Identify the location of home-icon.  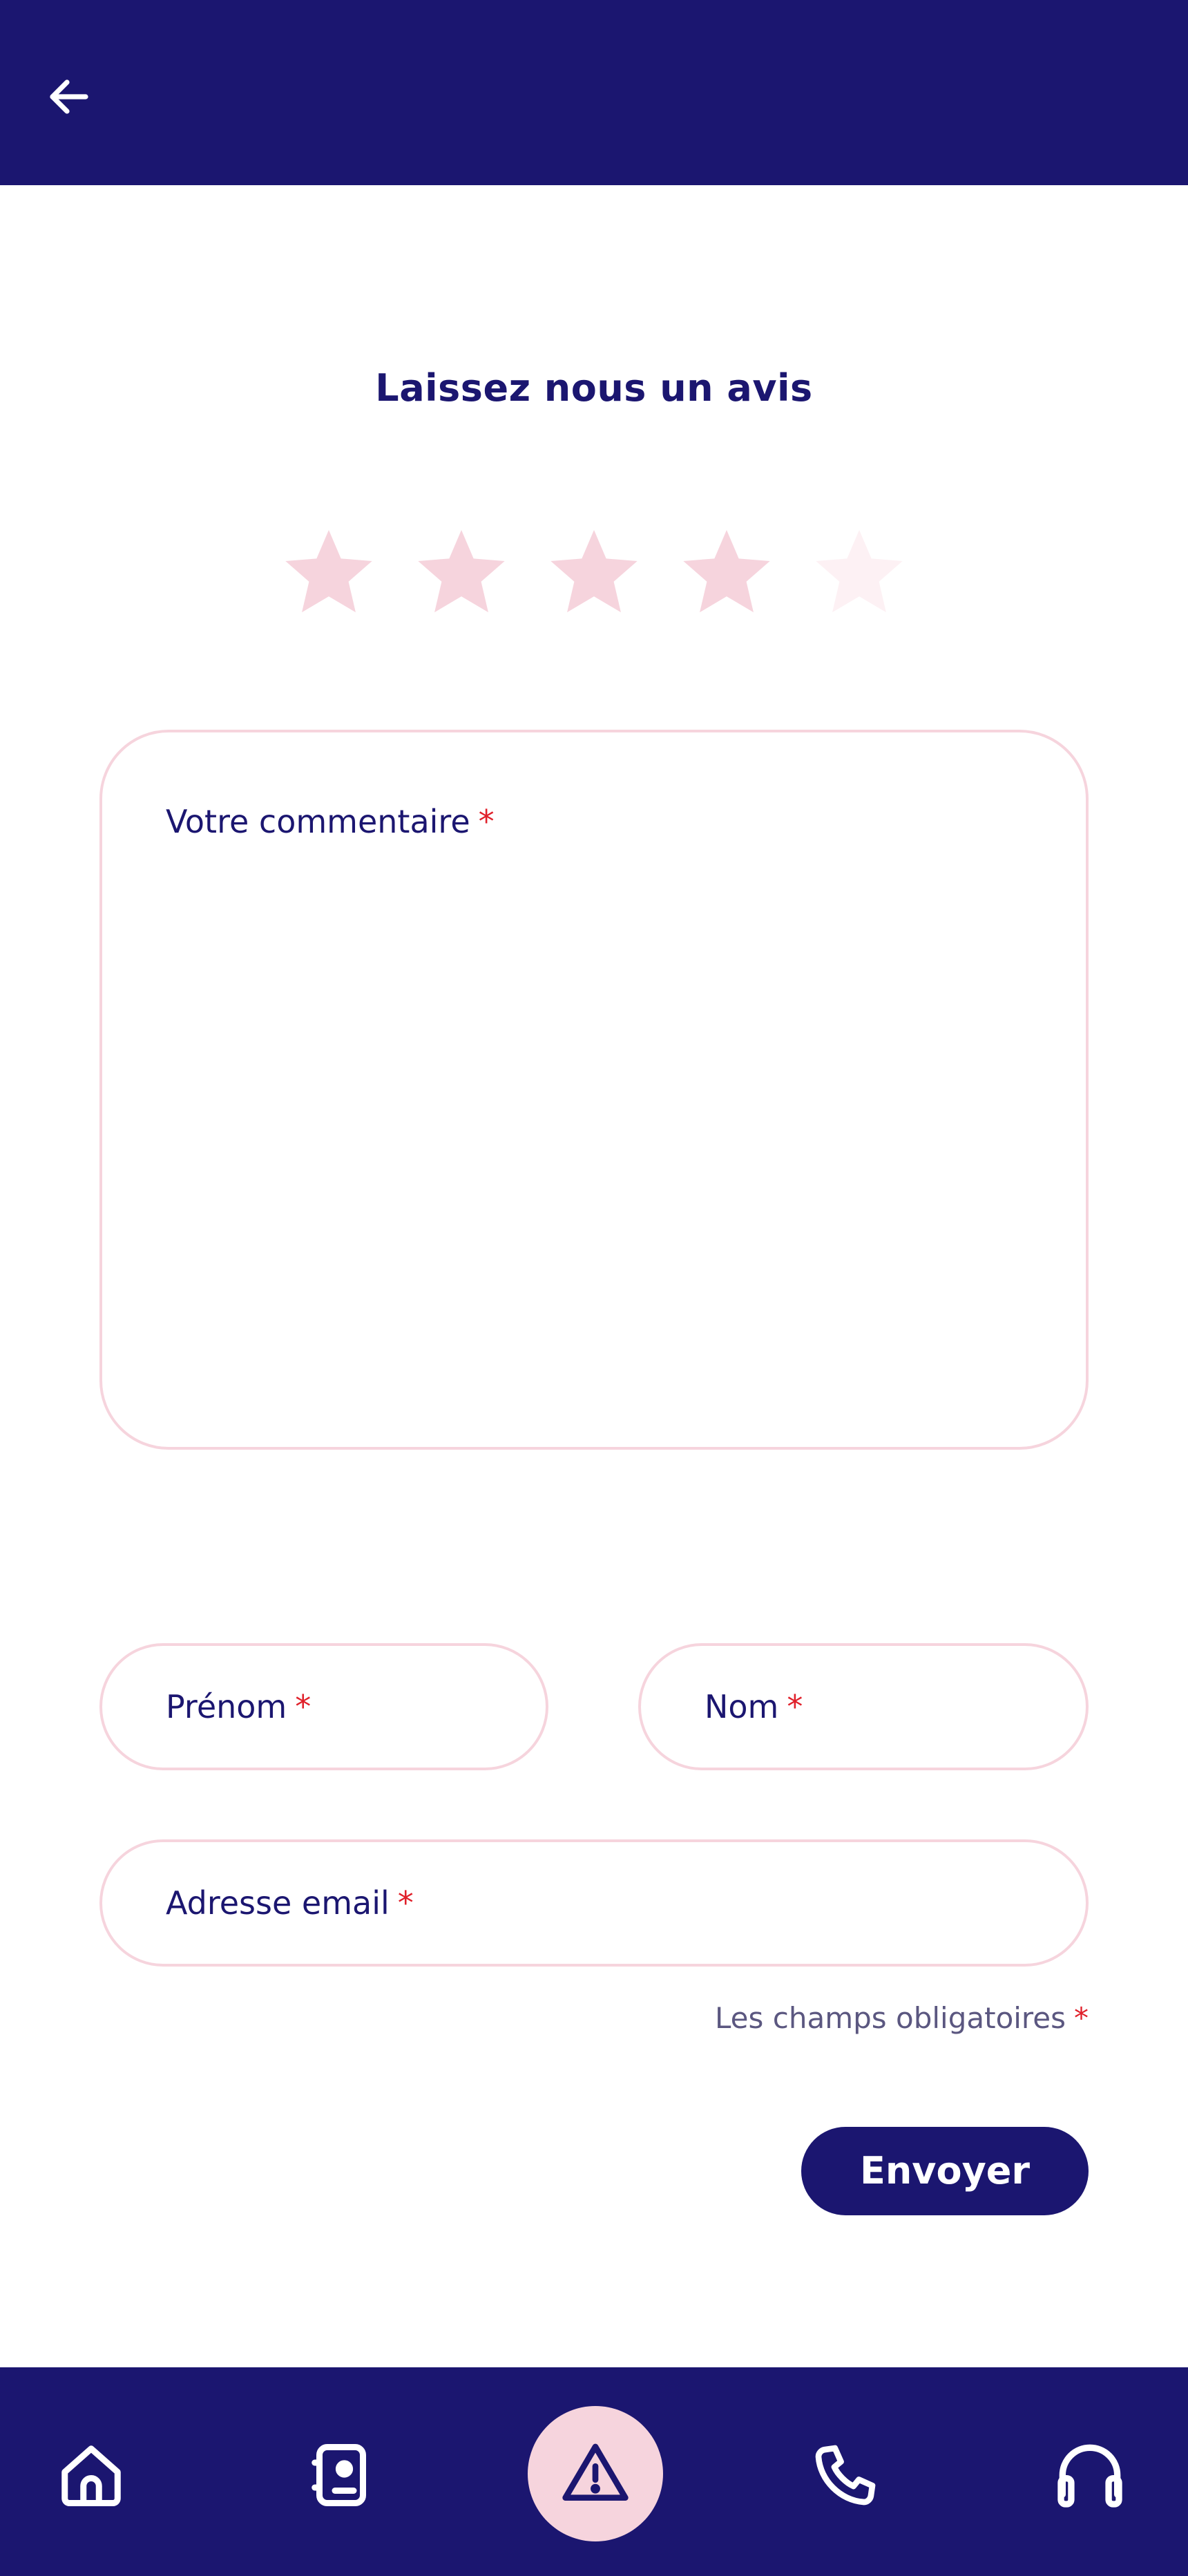
(91, 2475).